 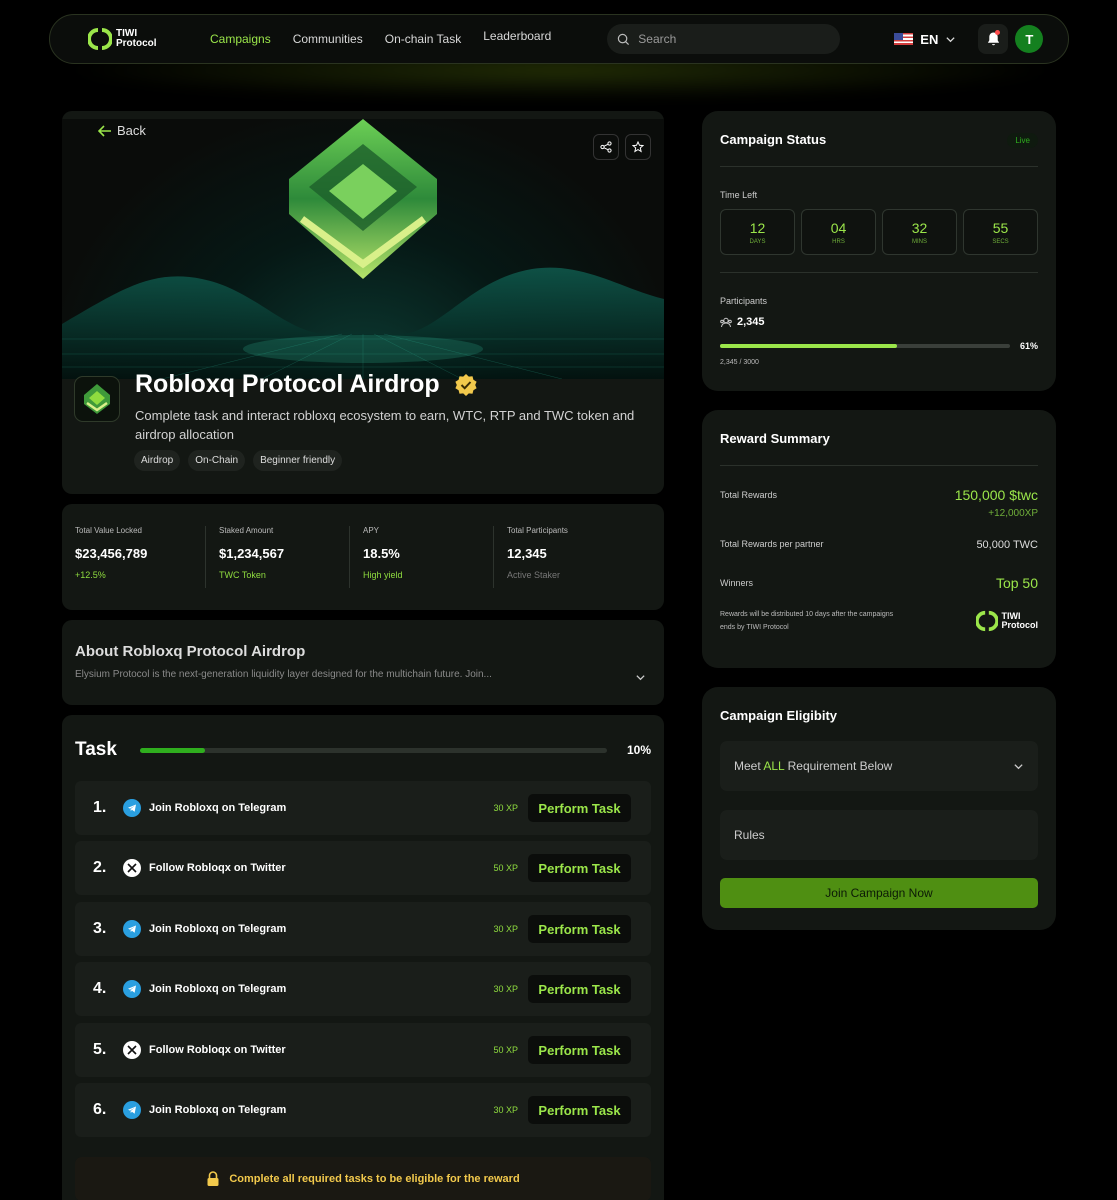 I want to click on nav-link-leaderboard: Leaderboard, so click(x=517, y=37).